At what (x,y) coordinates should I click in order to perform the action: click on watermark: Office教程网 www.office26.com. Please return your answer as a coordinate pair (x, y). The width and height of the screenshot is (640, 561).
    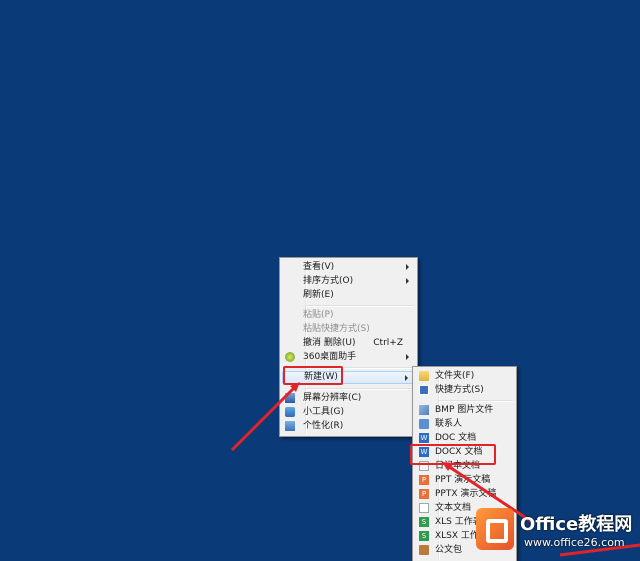
    Looking at the image, I should click on (555, 531).